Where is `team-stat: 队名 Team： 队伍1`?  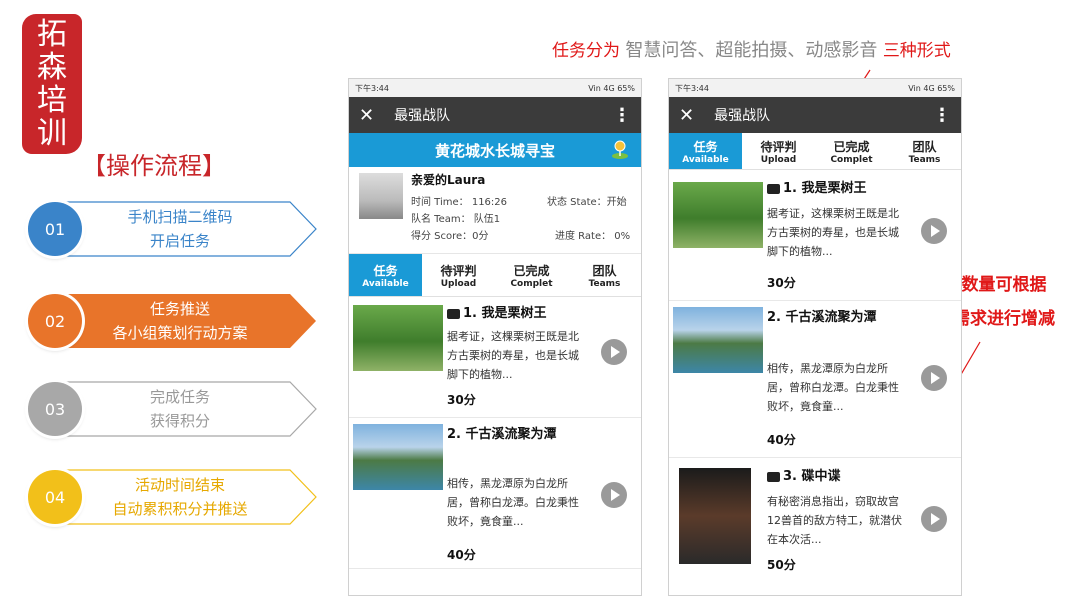 team-stat: 队名 Team： 队伍1 is located at coordinates (456, 219).